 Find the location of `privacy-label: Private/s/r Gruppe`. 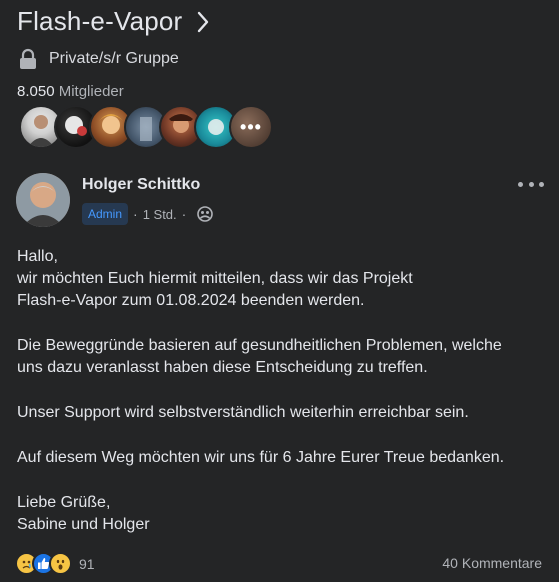

privacy-label: Private/s/r Gruppe is located at coordinates (114, 58).